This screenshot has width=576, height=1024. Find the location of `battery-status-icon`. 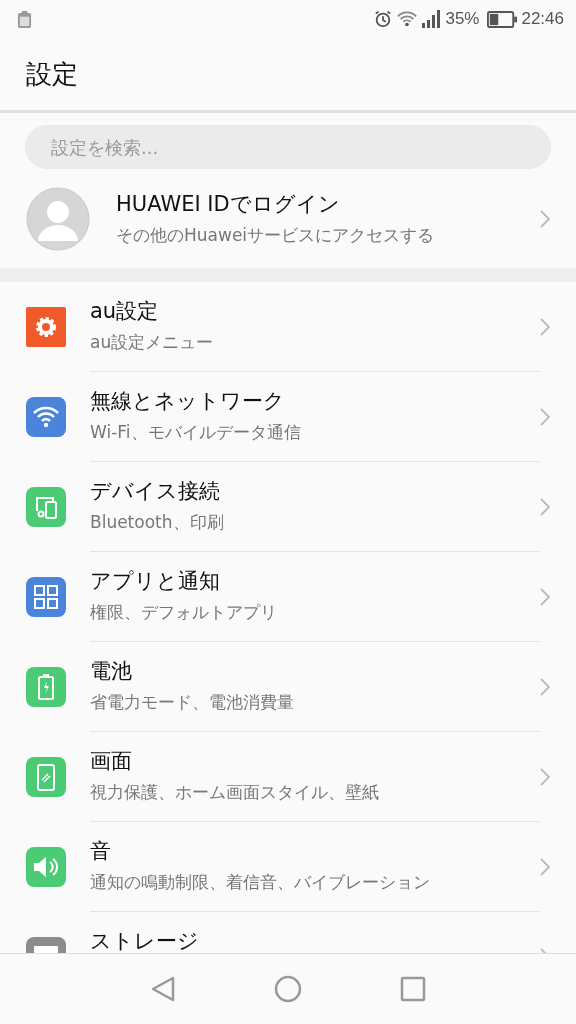

battery-status-icon is located at coordinates (502, 19).